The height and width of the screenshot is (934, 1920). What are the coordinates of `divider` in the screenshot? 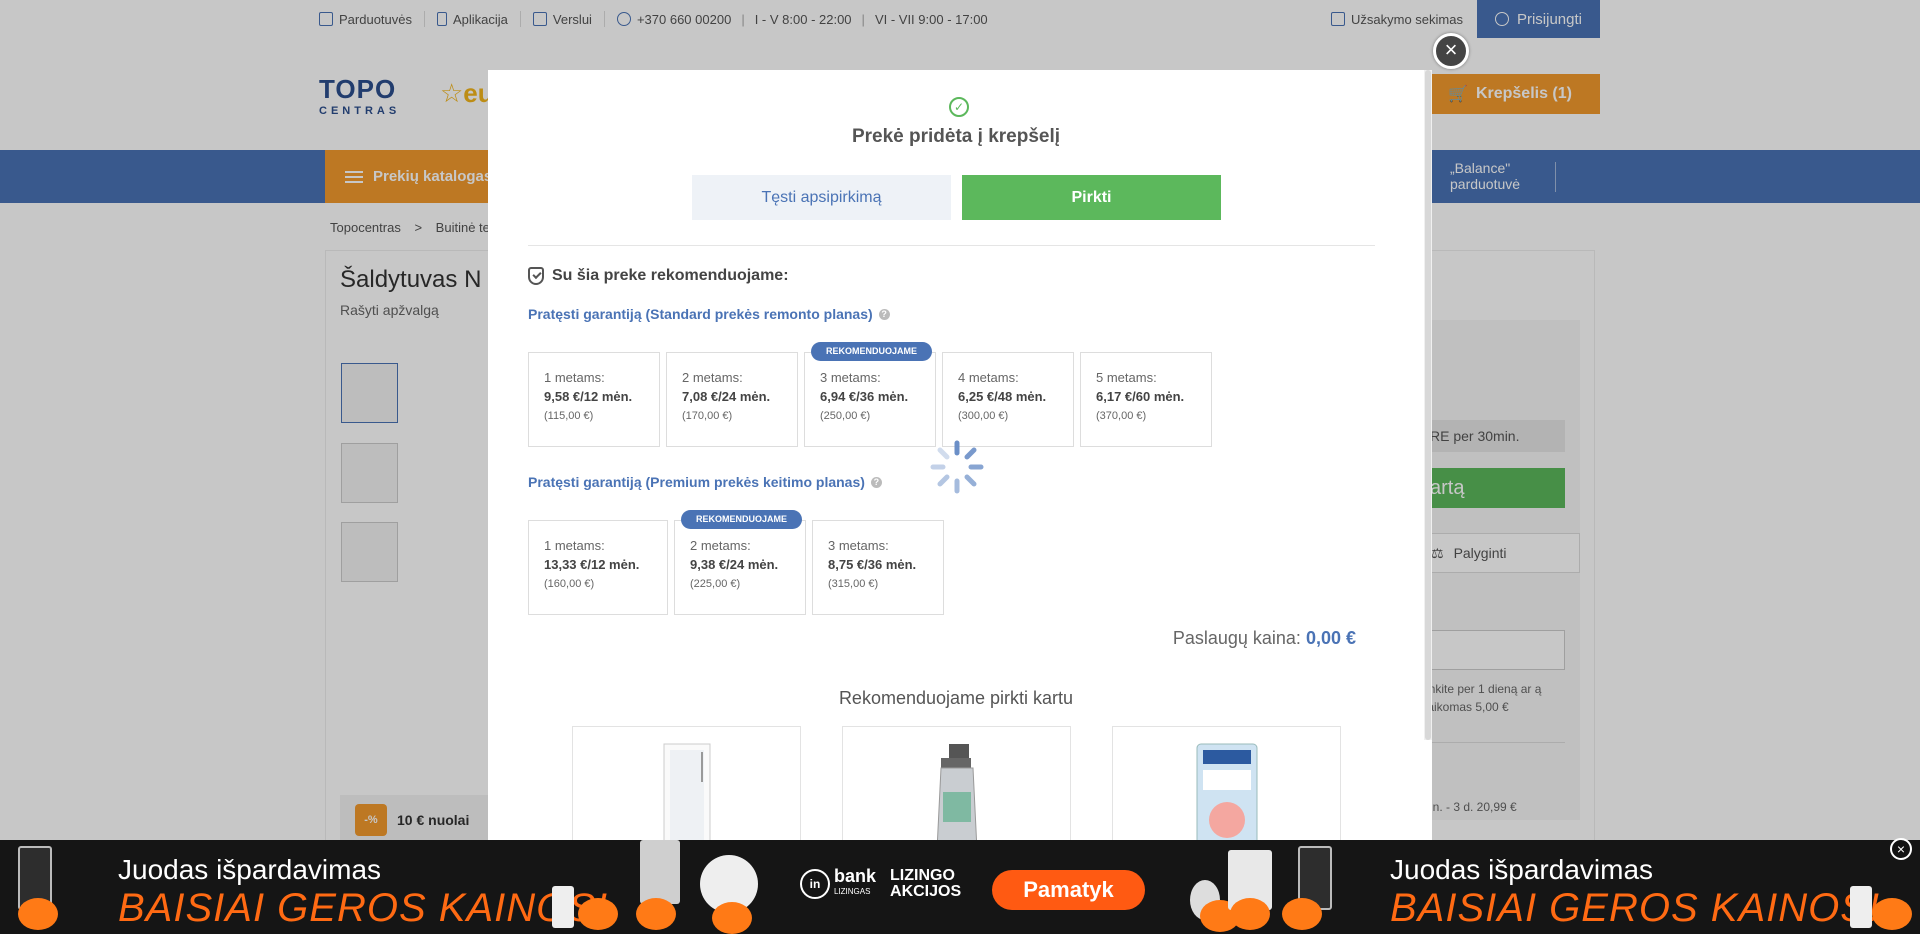 It's located at (951, 245).